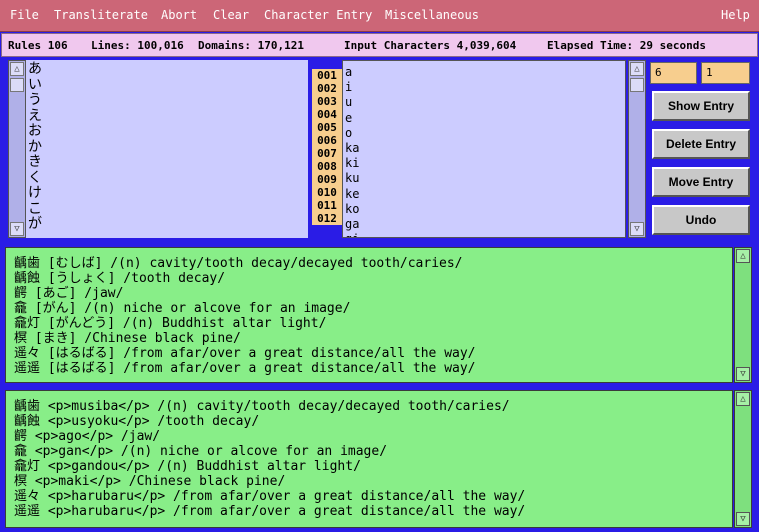 Image resolution: width=759 pixels, height=532 pixels. What do you see at coordinates (327, 75) in the screenshot?
I see `rule-number: 001` at bounding box center [327, 75].